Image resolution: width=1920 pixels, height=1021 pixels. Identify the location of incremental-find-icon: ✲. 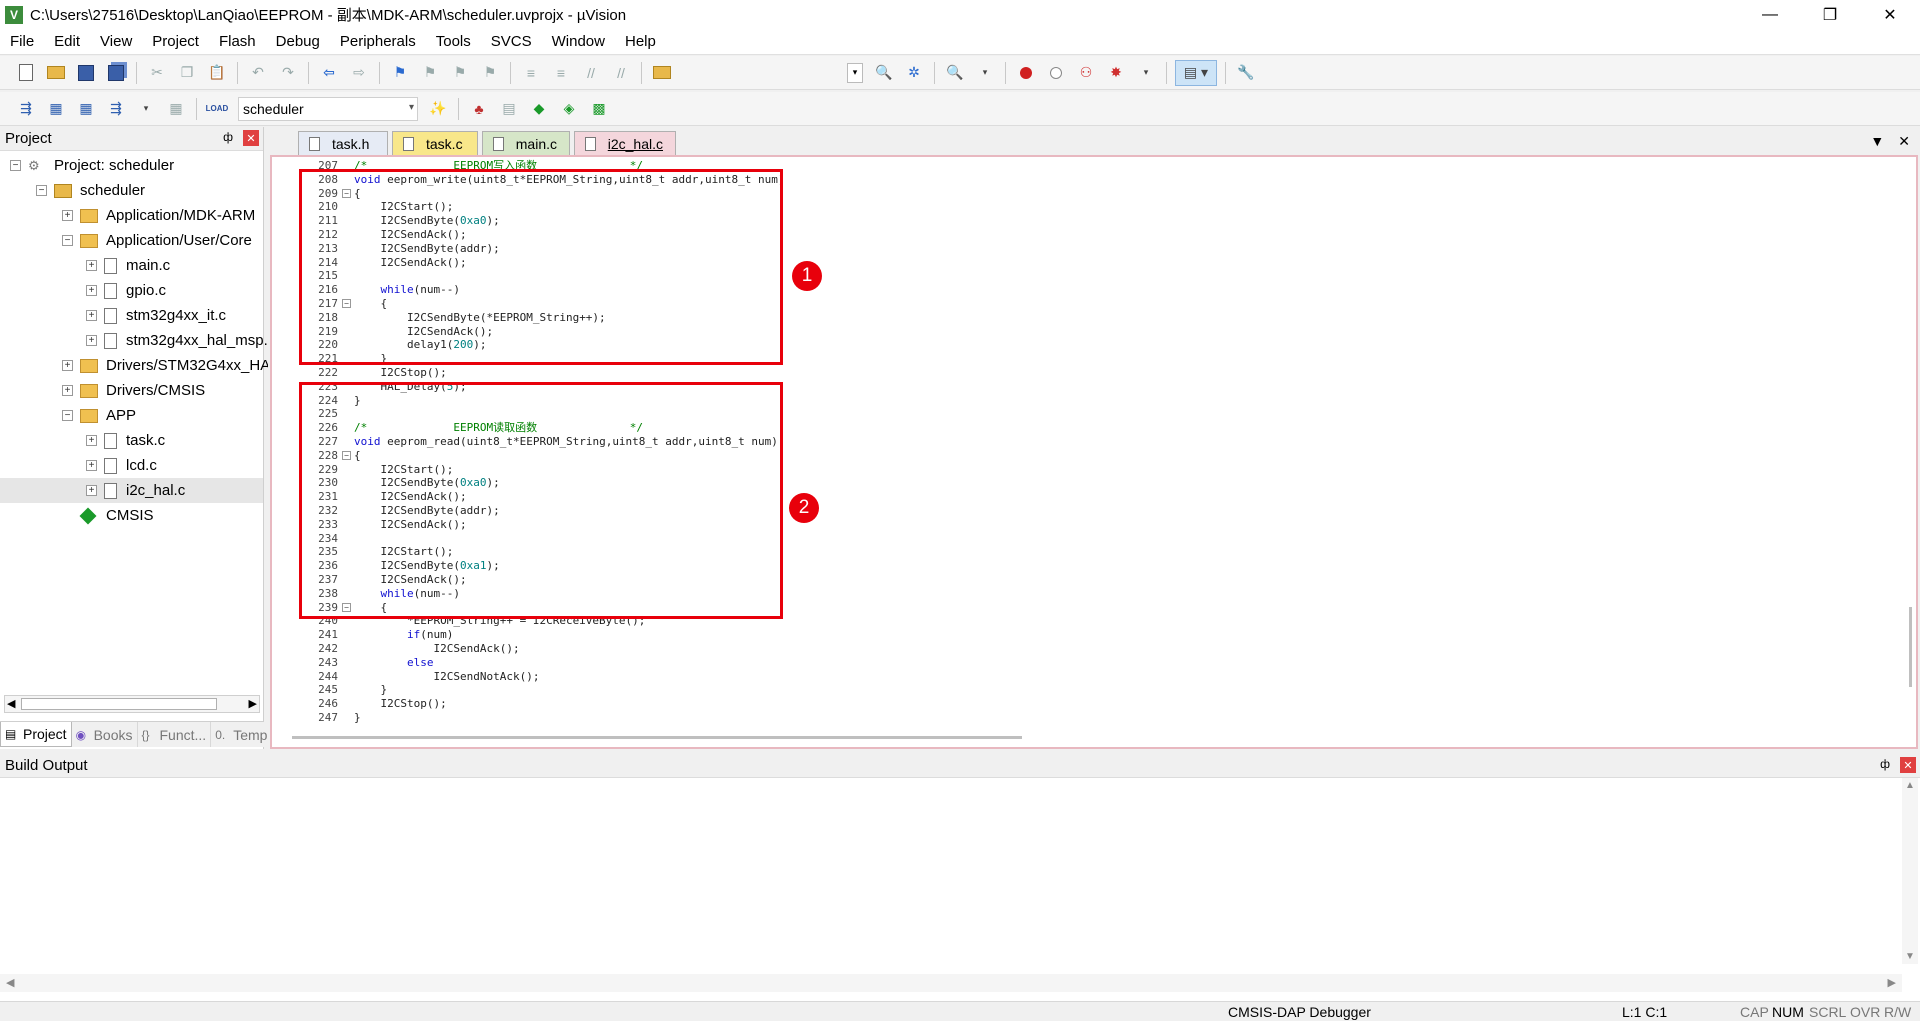
(914, 73).